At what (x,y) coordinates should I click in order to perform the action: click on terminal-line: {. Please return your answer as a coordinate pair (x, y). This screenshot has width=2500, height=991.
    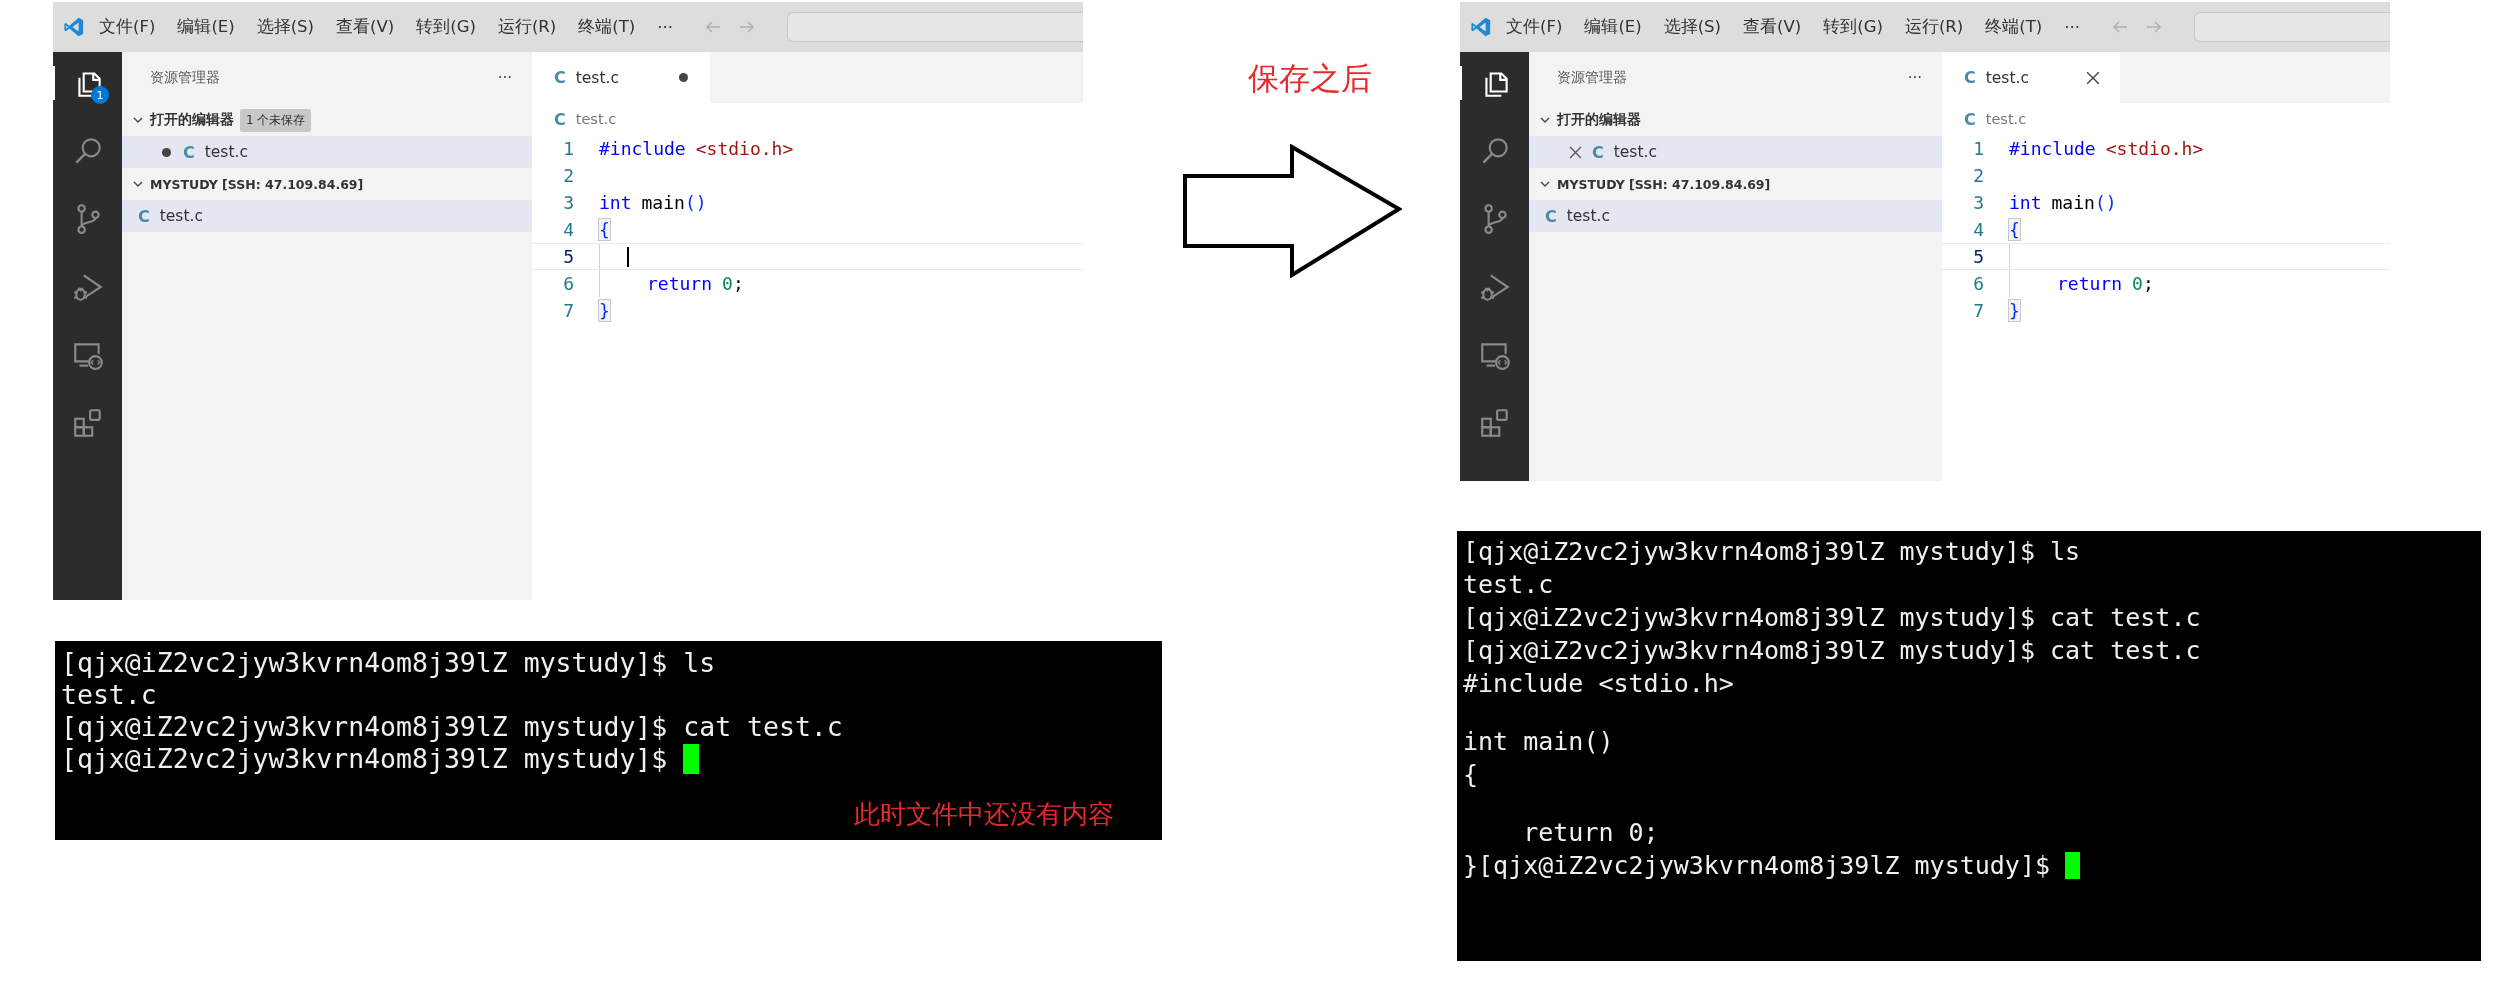
    Looking at the image, I should click on (1471, 775).